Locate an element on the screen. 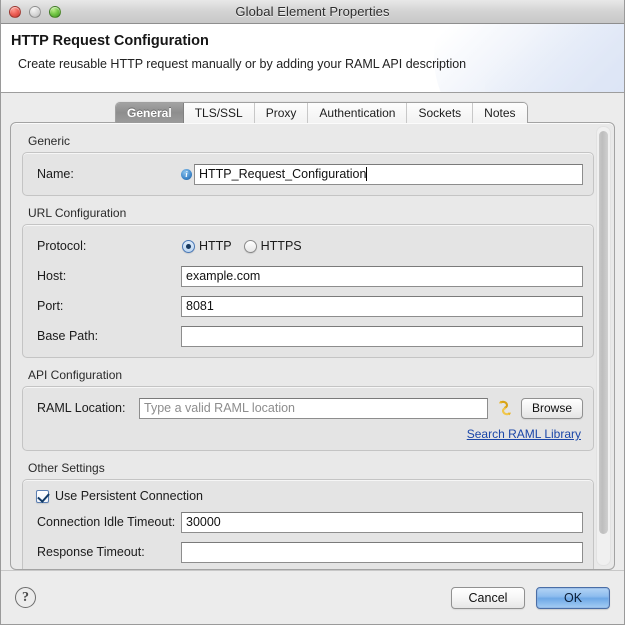 Image resolution: width=625 pixels, height=625 pixels. window-titlebar: Global Element Properties is located at coordinates (312, 12).